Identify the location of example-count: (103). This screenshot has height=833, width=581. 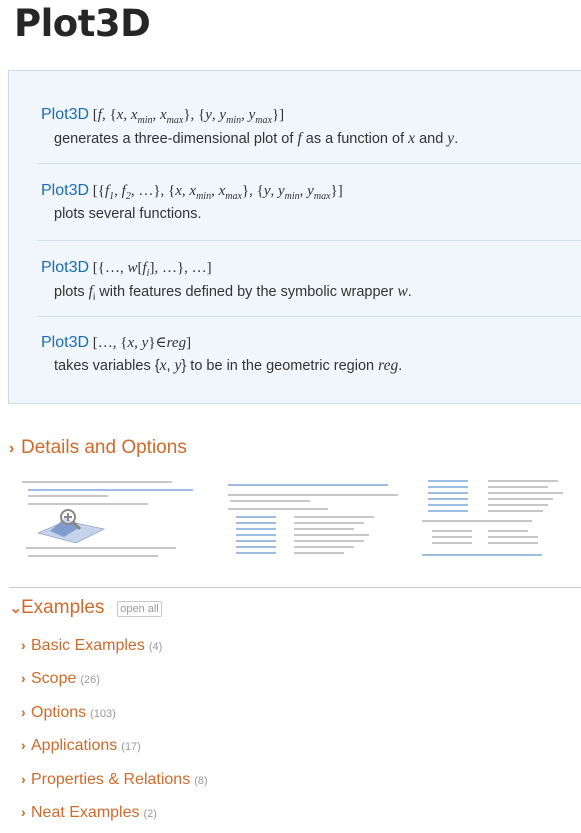
(103, 714).